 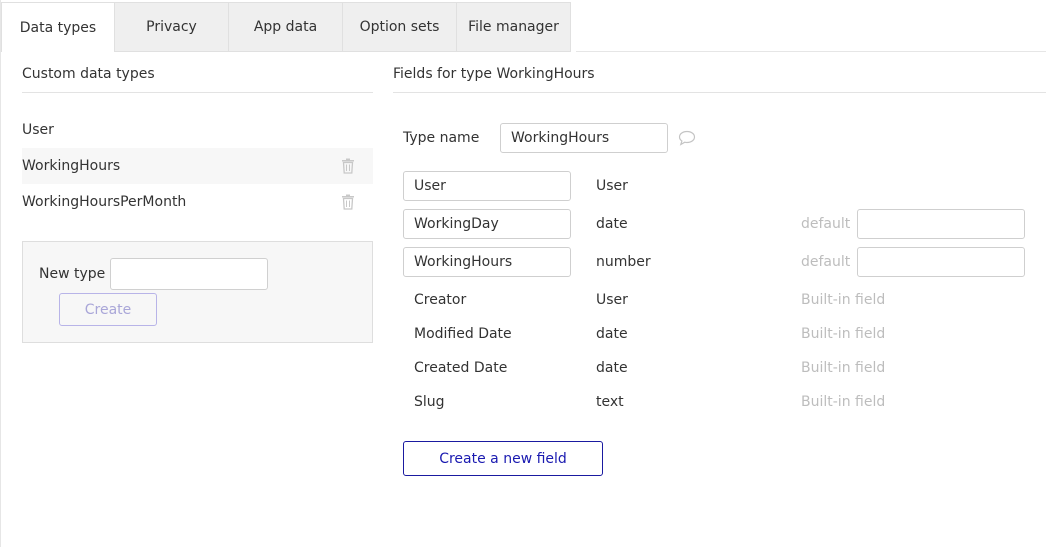 I want to click on field-type-created-date: date, so click(x=612, y=368).